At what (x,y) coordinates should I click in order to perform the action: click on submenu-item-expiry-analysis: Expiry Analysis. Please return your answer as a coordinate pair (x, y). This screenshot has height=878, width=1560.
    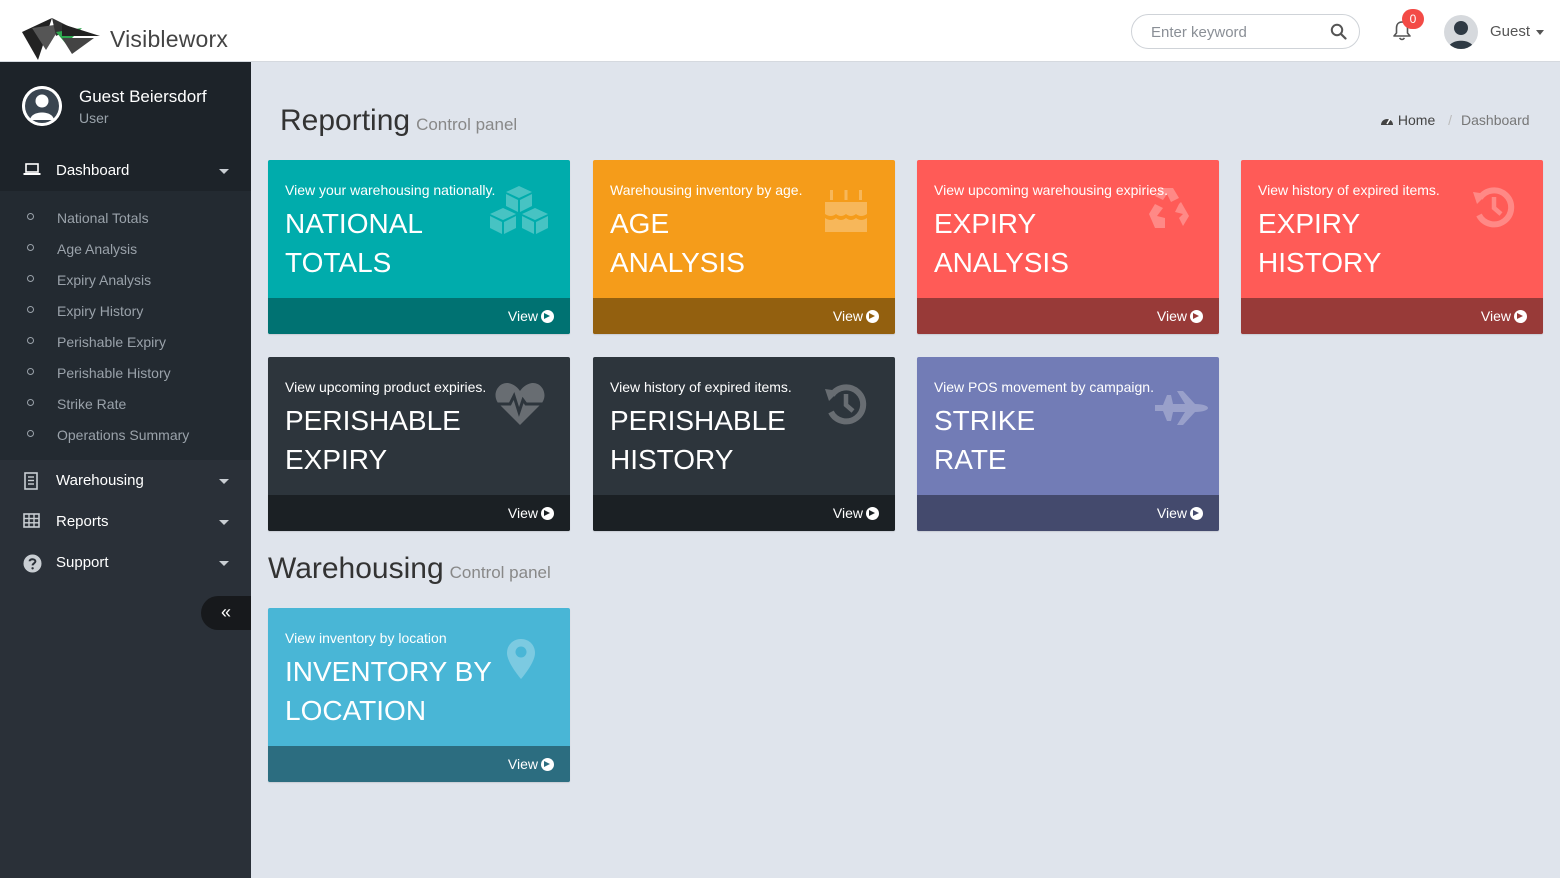
    Looking at the image, I should click on (125, 280).